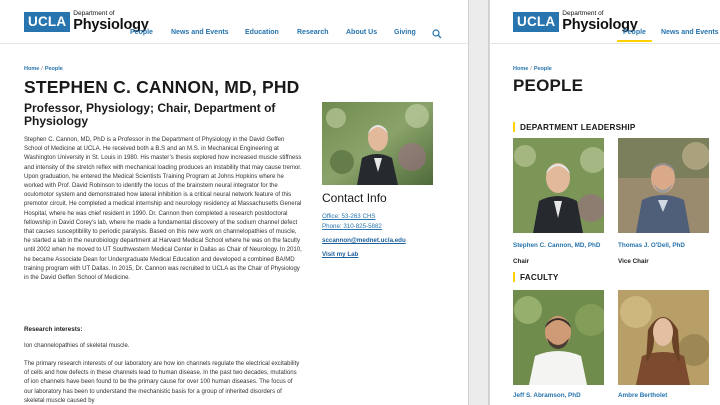 This screenshot has height=405, width=720. I want to click on faculty-photo-bertholet, so click(663, 337).